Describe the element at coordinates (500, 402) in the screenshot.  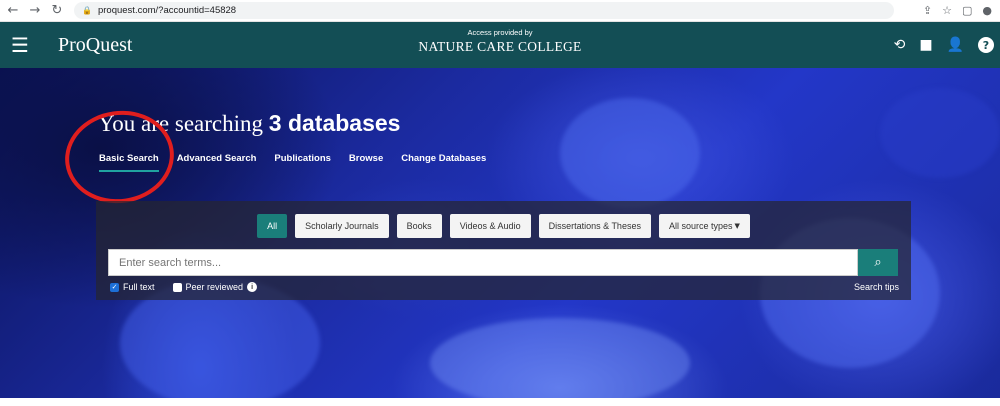
I see `footer-strip` at that location.